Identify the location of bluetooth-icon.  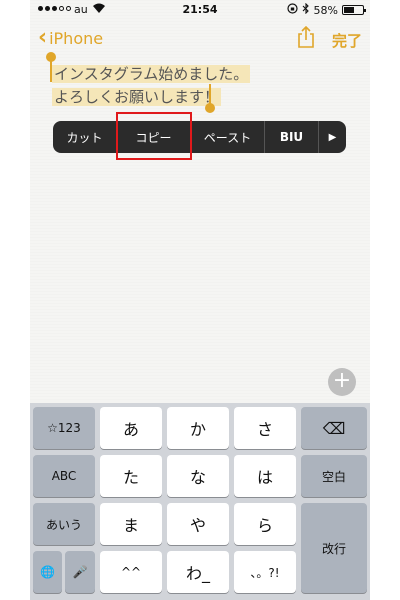
(306, 9).